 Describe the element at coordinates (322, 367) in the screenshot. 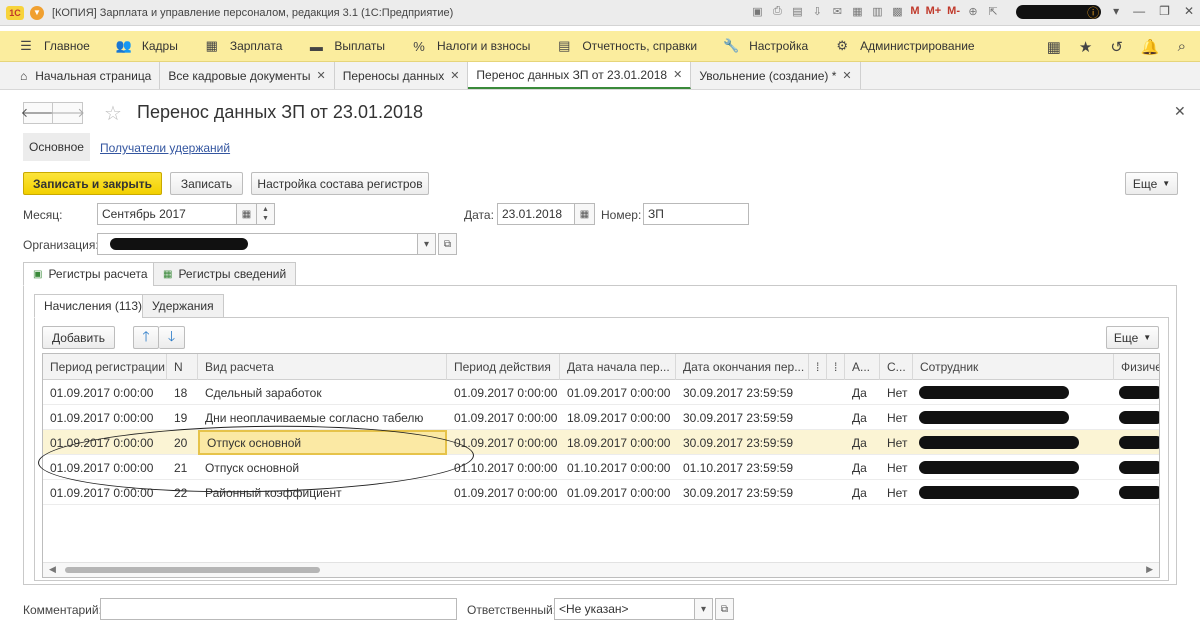

I see `col-calc-kind: Вид расчета` at that location.